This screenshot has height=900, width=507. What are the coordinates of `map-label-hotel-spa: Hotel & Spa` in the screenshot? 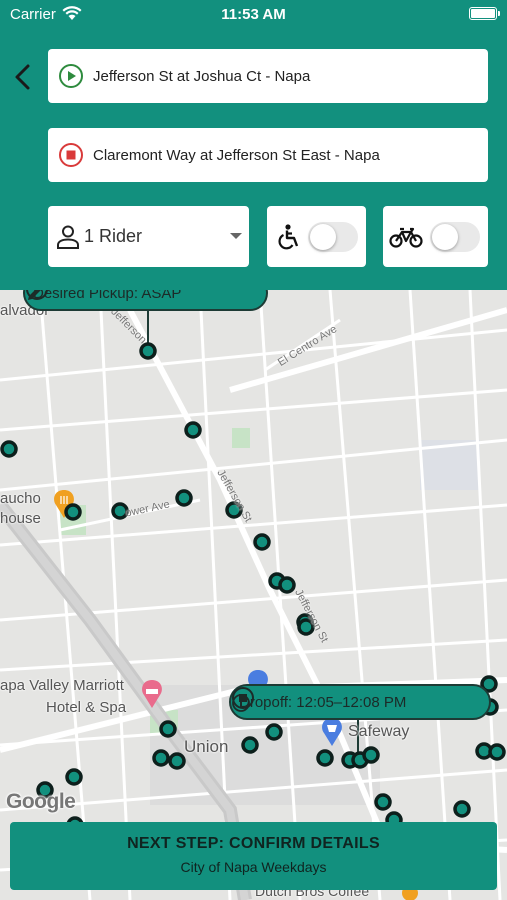 It's located at (86, 707).